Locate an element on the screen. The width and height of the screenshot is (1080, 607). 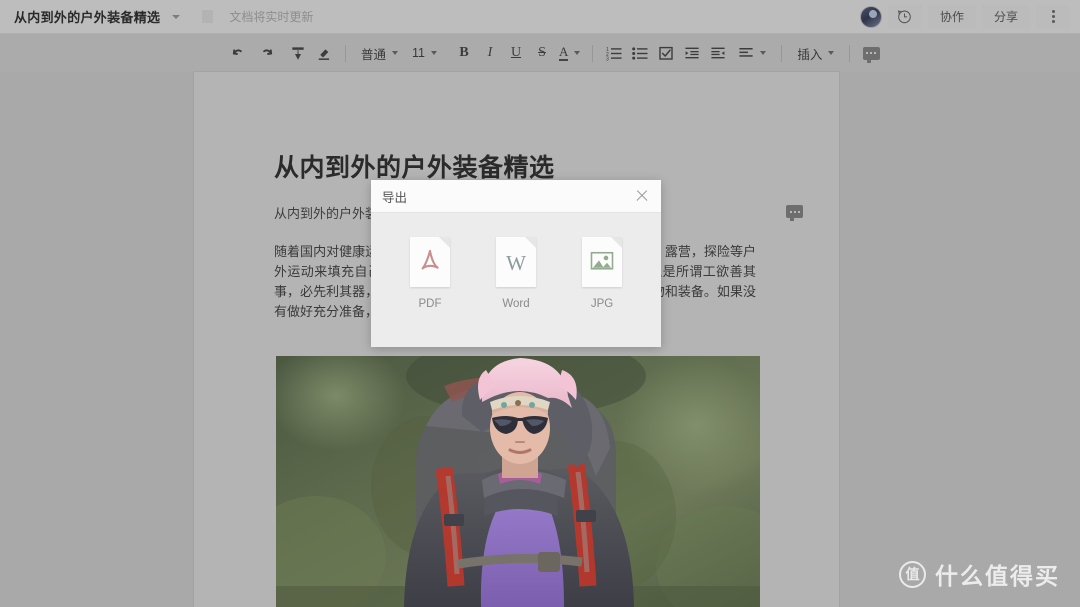
italic-button: I is located at coordinates (490, 53).